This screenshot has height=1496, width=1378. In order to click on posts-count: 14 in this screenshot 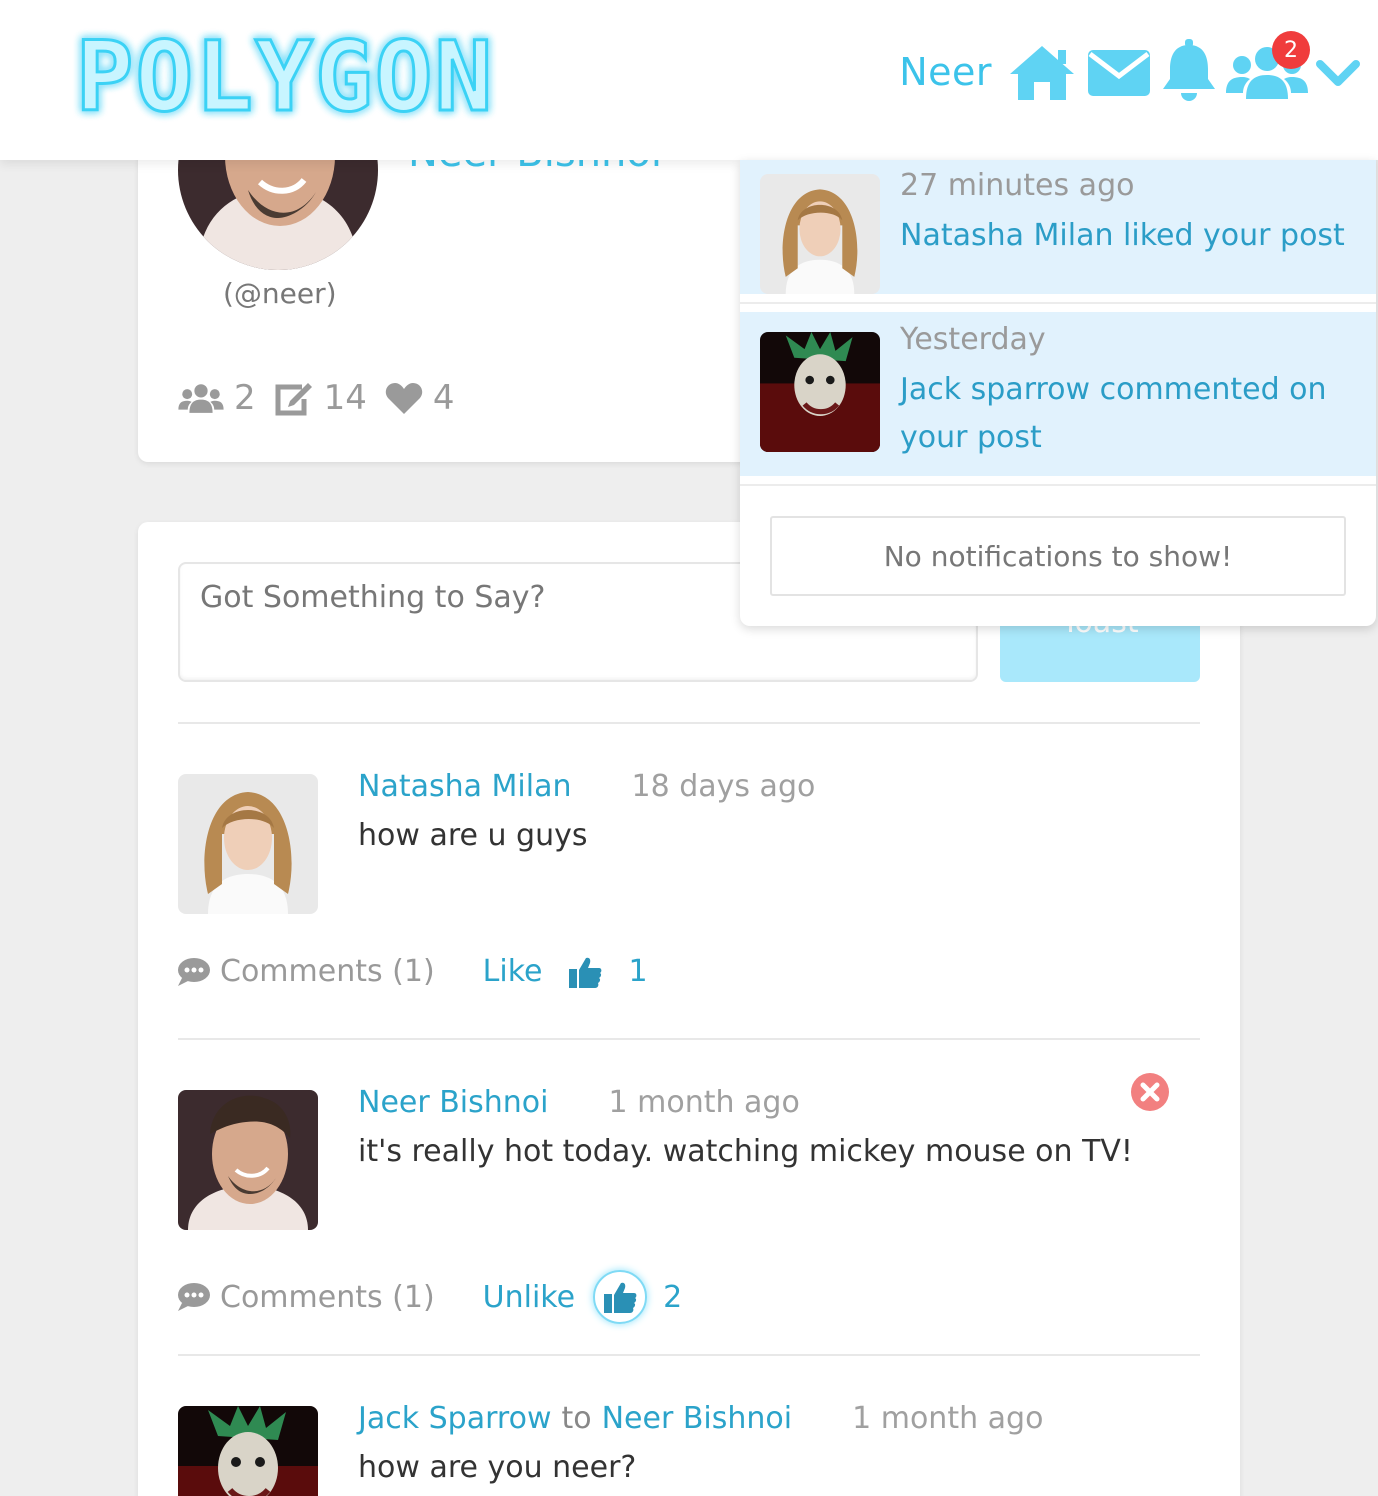, I will do `click(345, 398)`.